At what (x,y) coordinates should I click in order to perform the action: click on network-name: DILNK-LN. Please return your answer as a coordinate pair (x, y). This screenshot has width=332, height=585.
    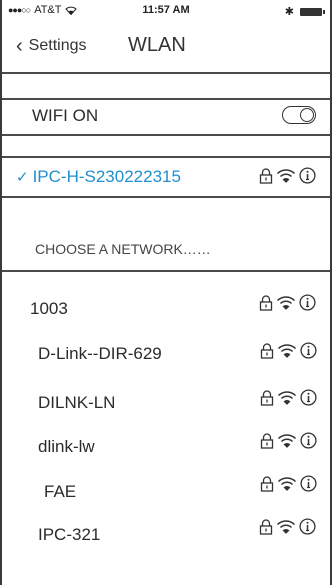
    Looking at the image, I should click on (77, 402).